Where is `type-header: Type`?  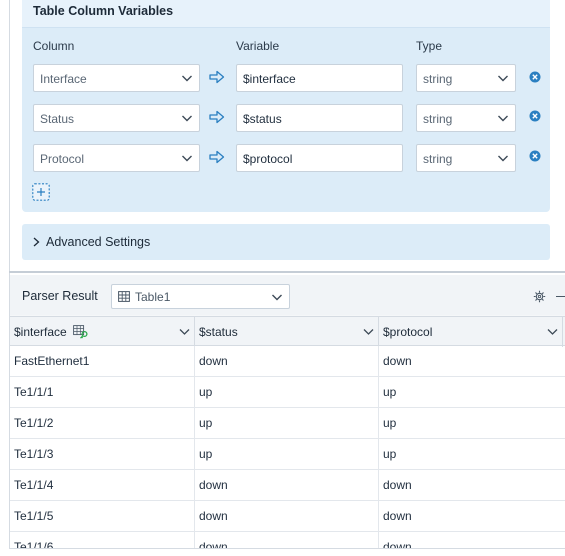 type-header: Type is located at coordinates (429, 46).